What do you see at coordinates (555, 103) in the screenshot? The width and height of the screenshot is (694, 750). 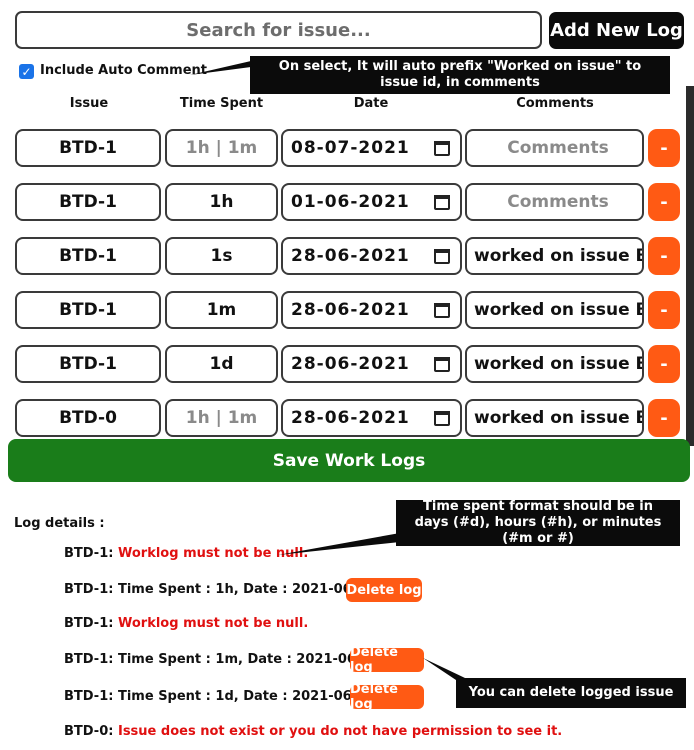 I see `header-comments: Comments` at bounding box center [555, 103].